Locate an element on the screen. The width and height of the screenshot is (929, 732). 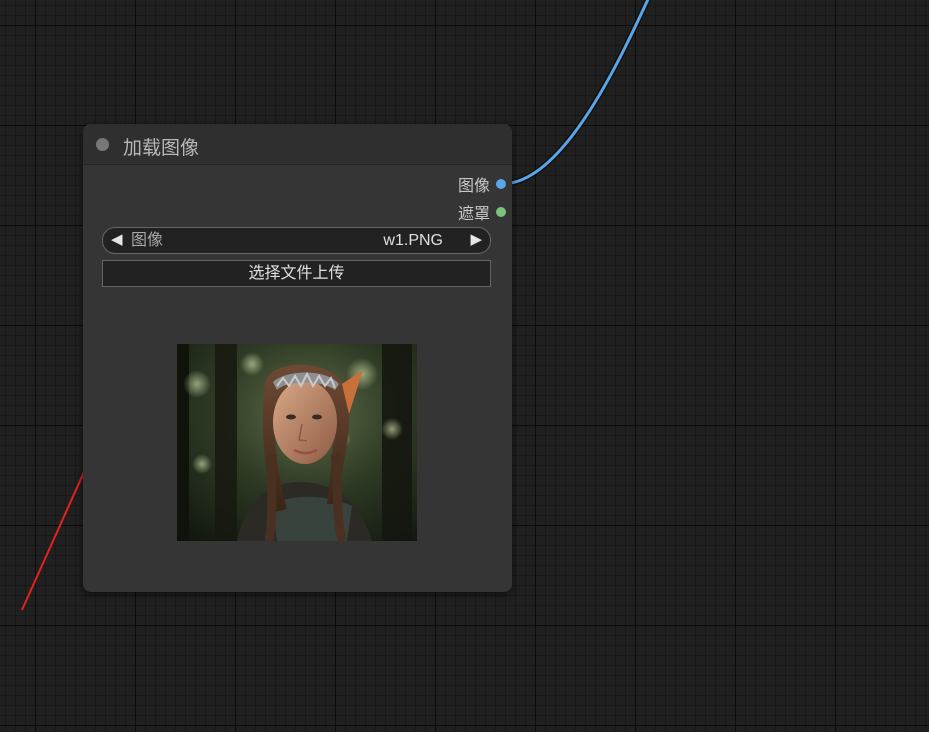
output-dot-image-icon is located at coordinates (501, 184).